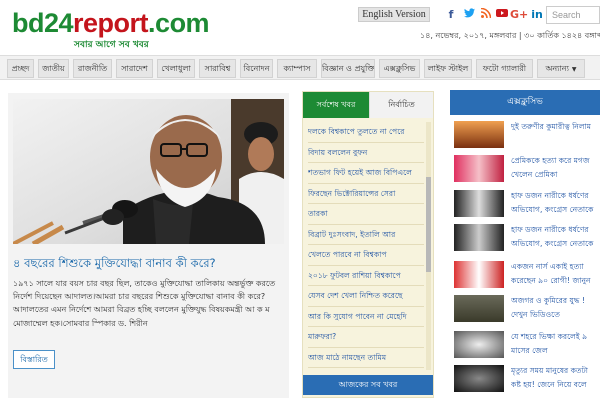 This screenshot has height=400, width=600. Describe the element at coordinates (557, 68) in the screenshot. I see `nav-item-more-label: অন্যান্য` at that location.